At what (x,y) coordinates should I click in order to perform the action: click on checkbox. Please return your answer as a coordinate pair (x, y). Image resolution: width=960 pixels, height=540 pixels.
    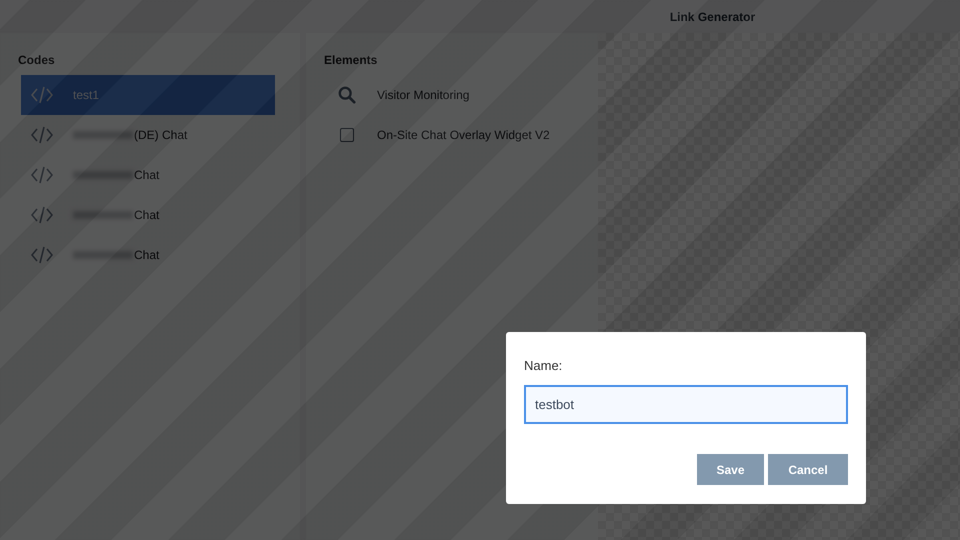
    Looking at the image, I should click on (347, 135).